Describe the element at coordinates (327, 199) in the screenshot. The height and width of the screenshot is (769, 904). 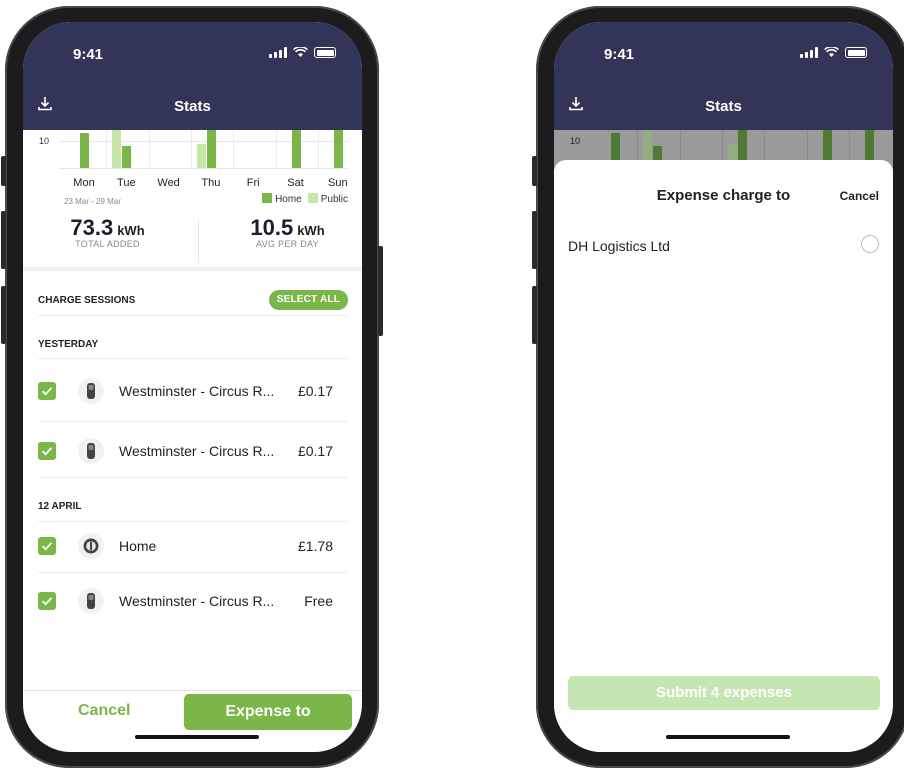
I see `legend-public: Public` at that location.